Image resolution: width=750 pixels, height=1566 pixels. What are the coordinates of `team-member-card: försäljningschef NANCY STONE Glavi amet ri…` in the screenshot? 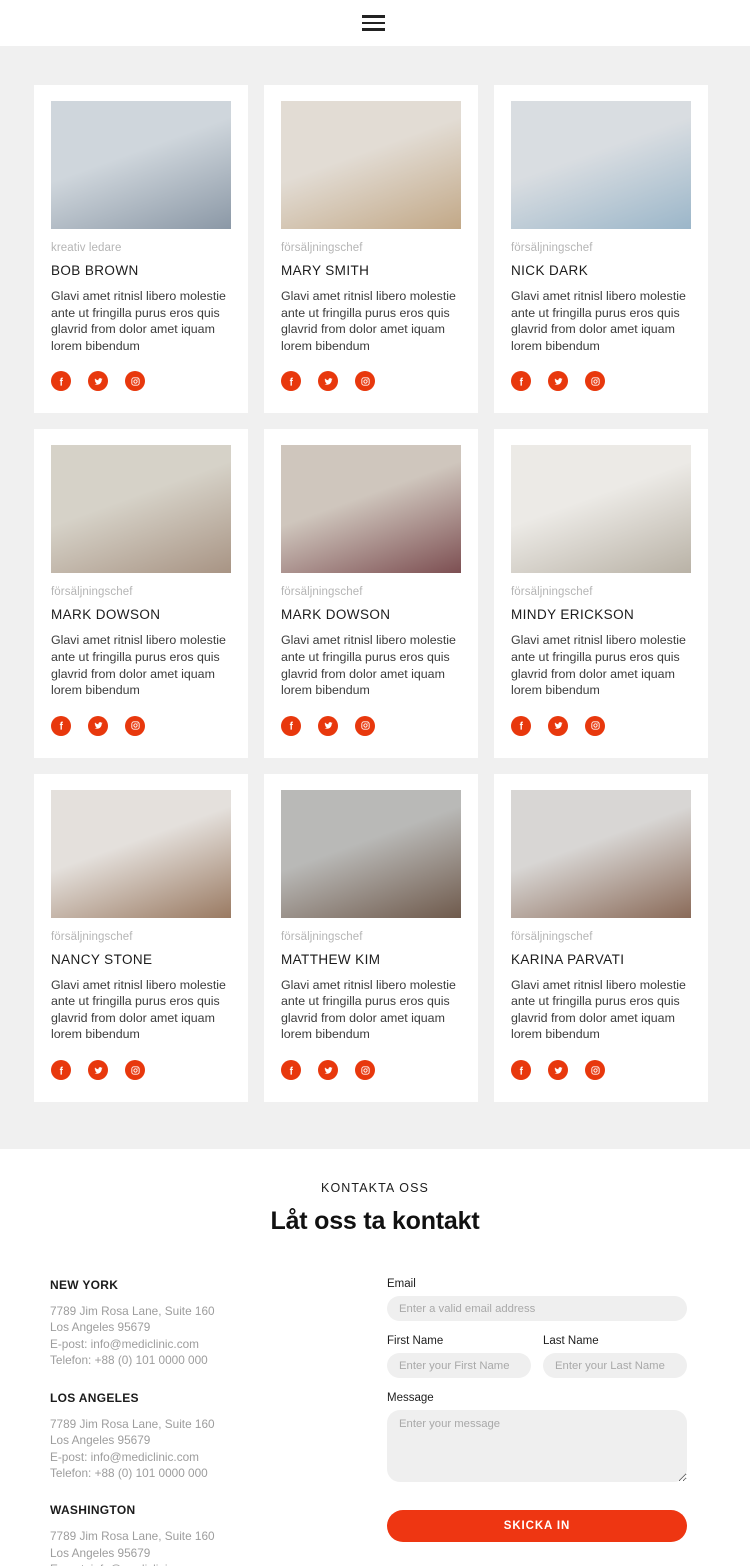 It's located at (141, 938).